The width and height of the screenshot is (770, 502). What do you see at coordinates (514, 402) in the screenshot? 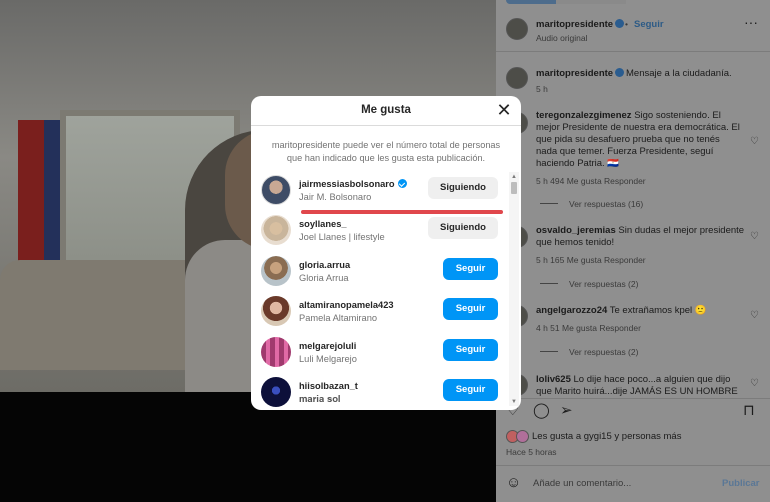
I see `scroll-down-arrow-icon: ▼` at bounding box center [514, 402].